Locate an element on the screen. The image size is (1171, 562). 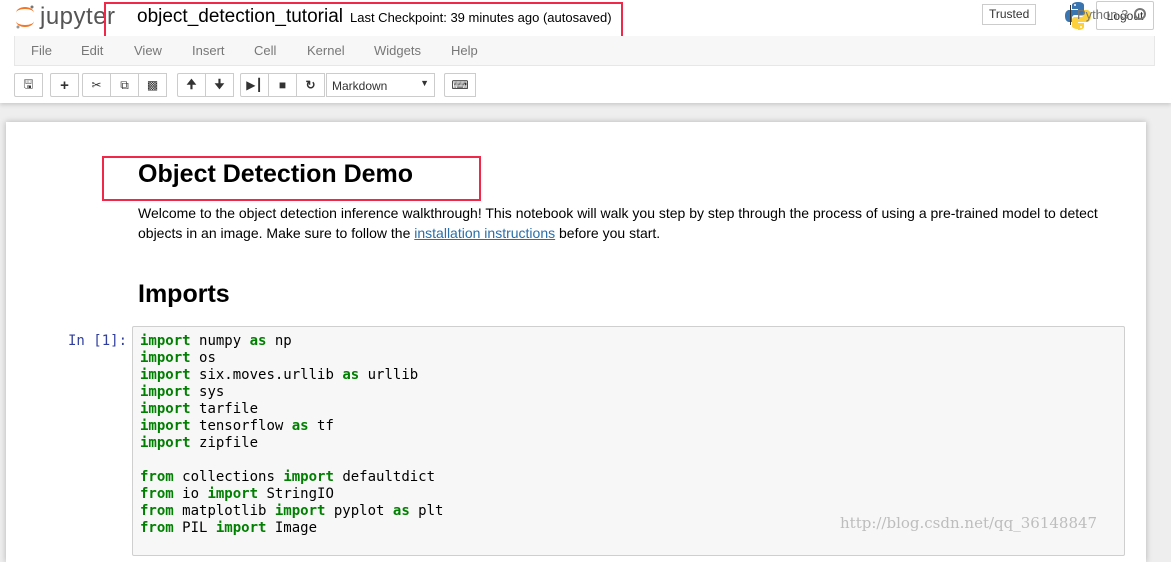
copy-button: ⧉ is located at coordinates (124, 85).